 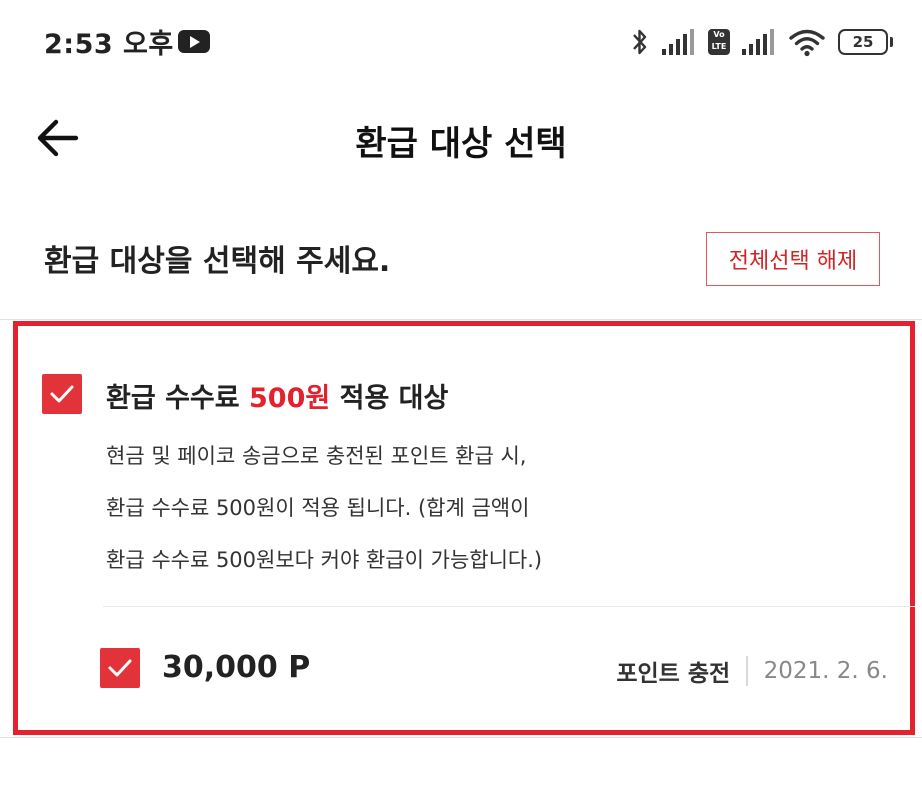 What do you see at coordinates (509, 606) in the screenshot?
I see `item-divider` at bounding box center [509, 606].